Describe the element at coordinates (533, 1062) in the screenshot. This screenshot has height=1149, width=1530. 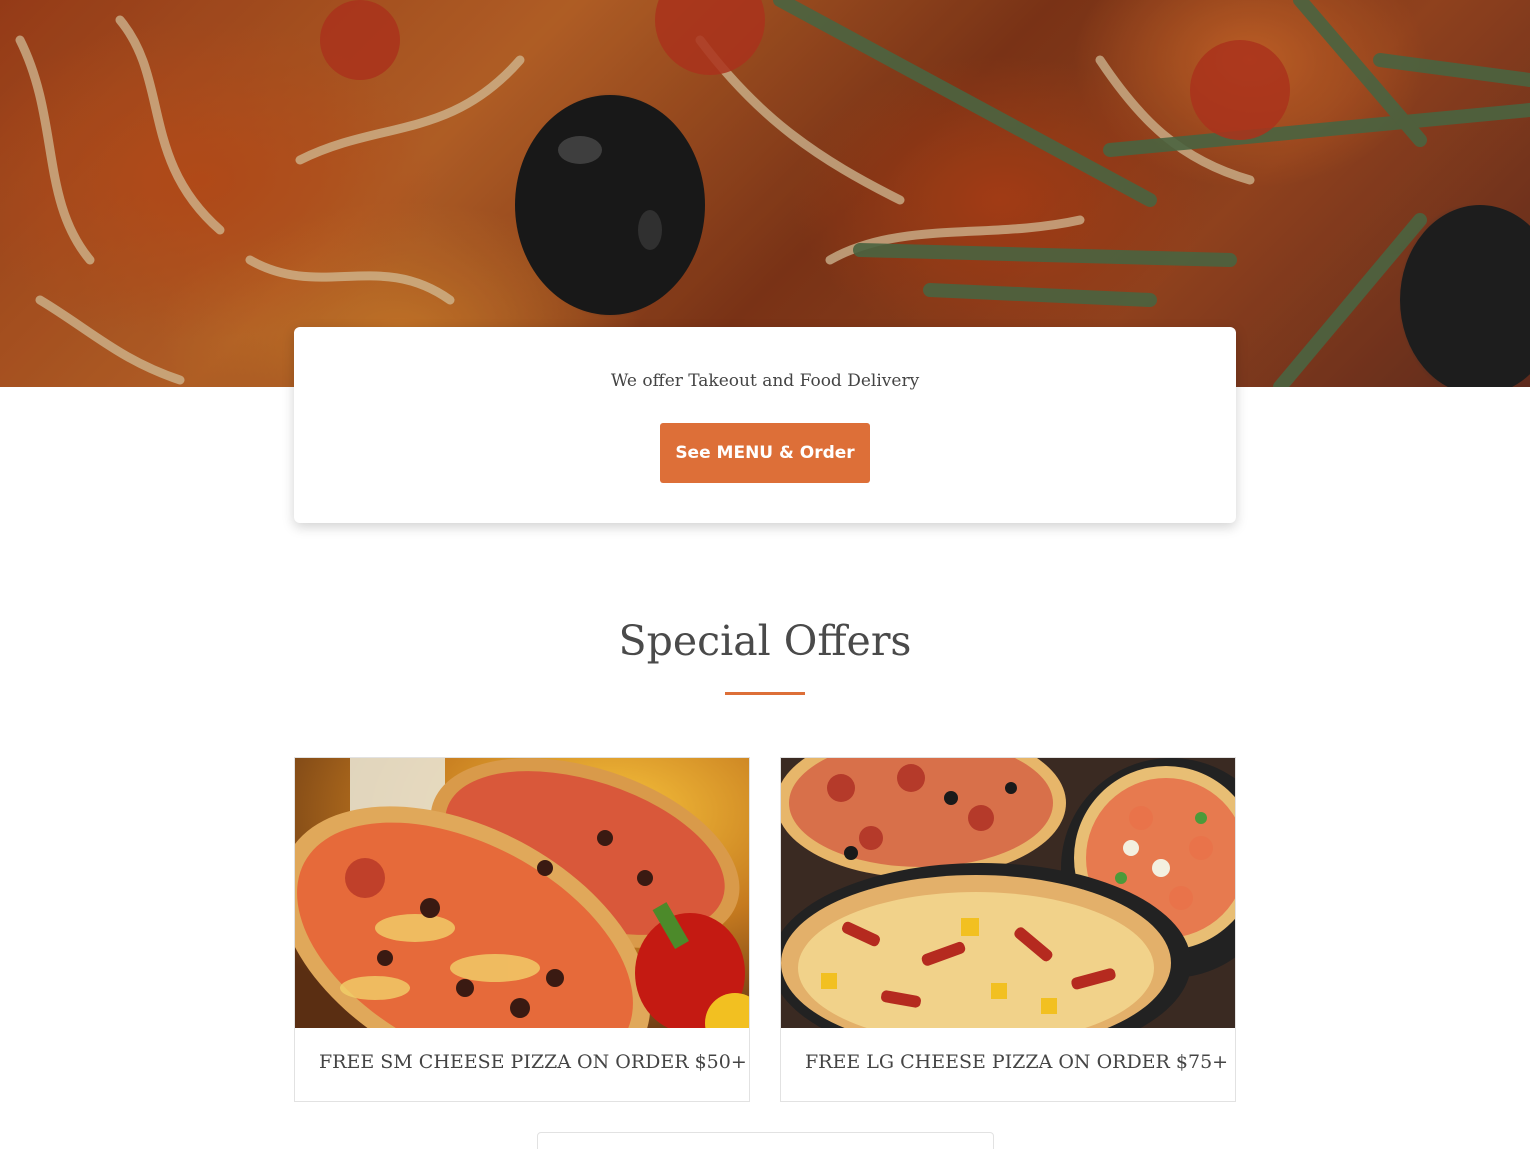
I see `offer-caption: FREE SM CHEESE PIZZA ON ORDER $50+` at that location.